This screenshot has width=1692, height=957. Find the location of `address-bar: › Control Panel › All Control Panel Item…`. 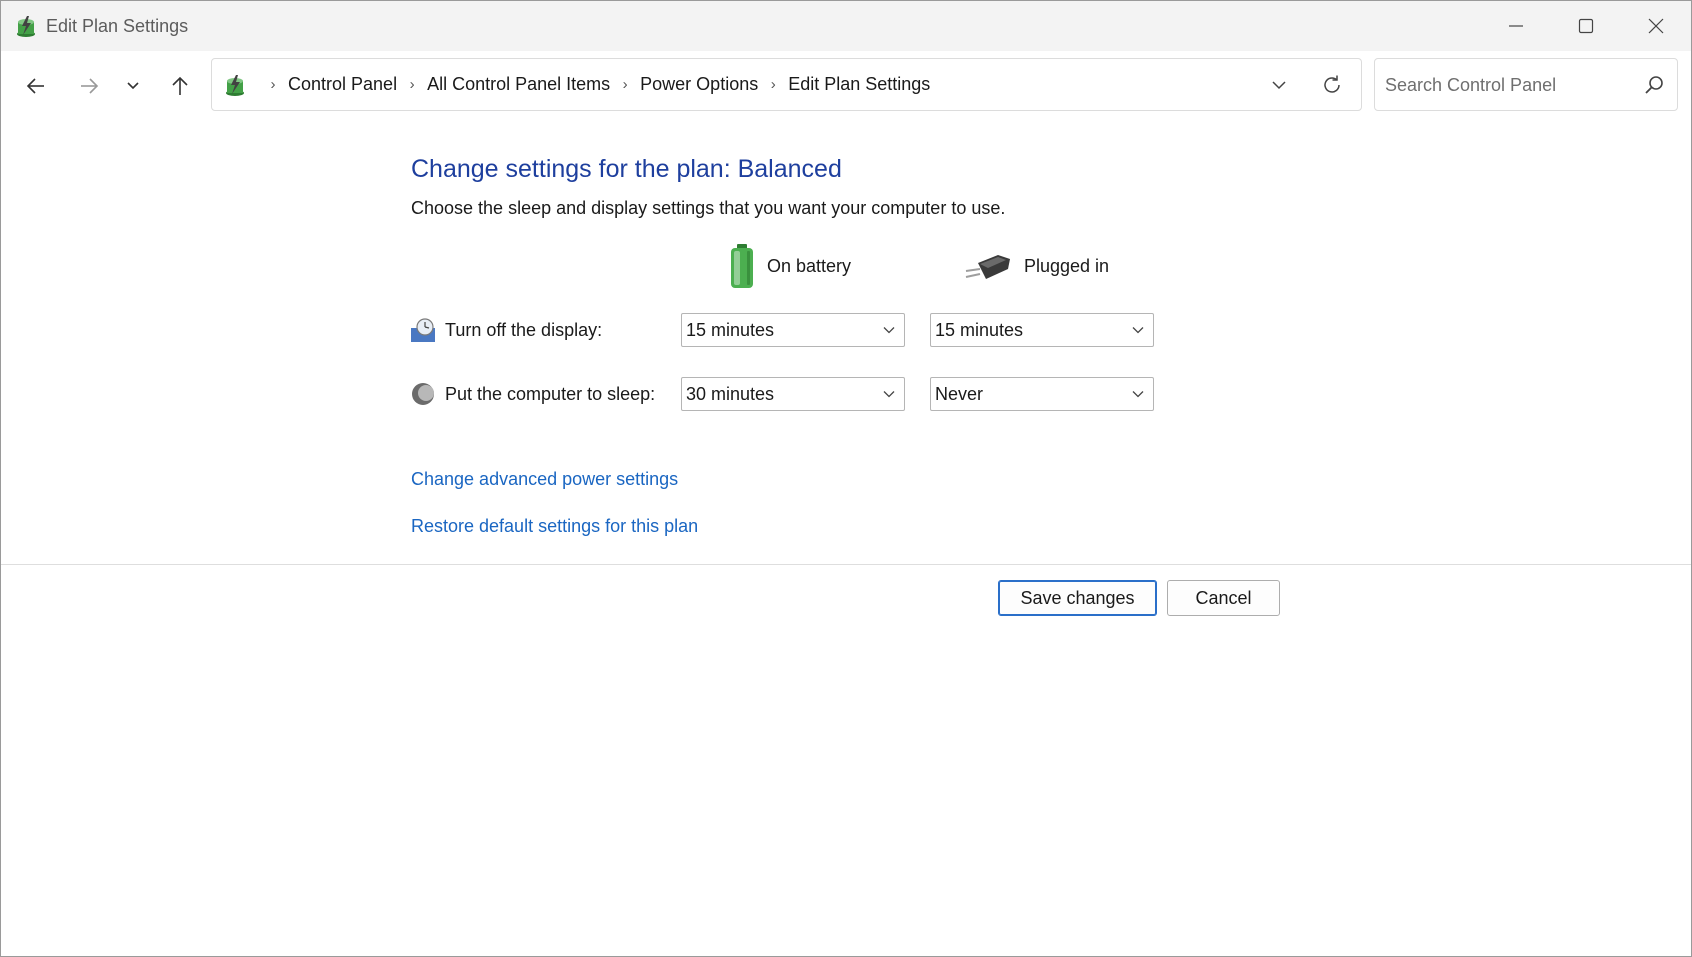

address-bar: › Control Panel › All Control Panel Item… is located at coordinates (786, 84).